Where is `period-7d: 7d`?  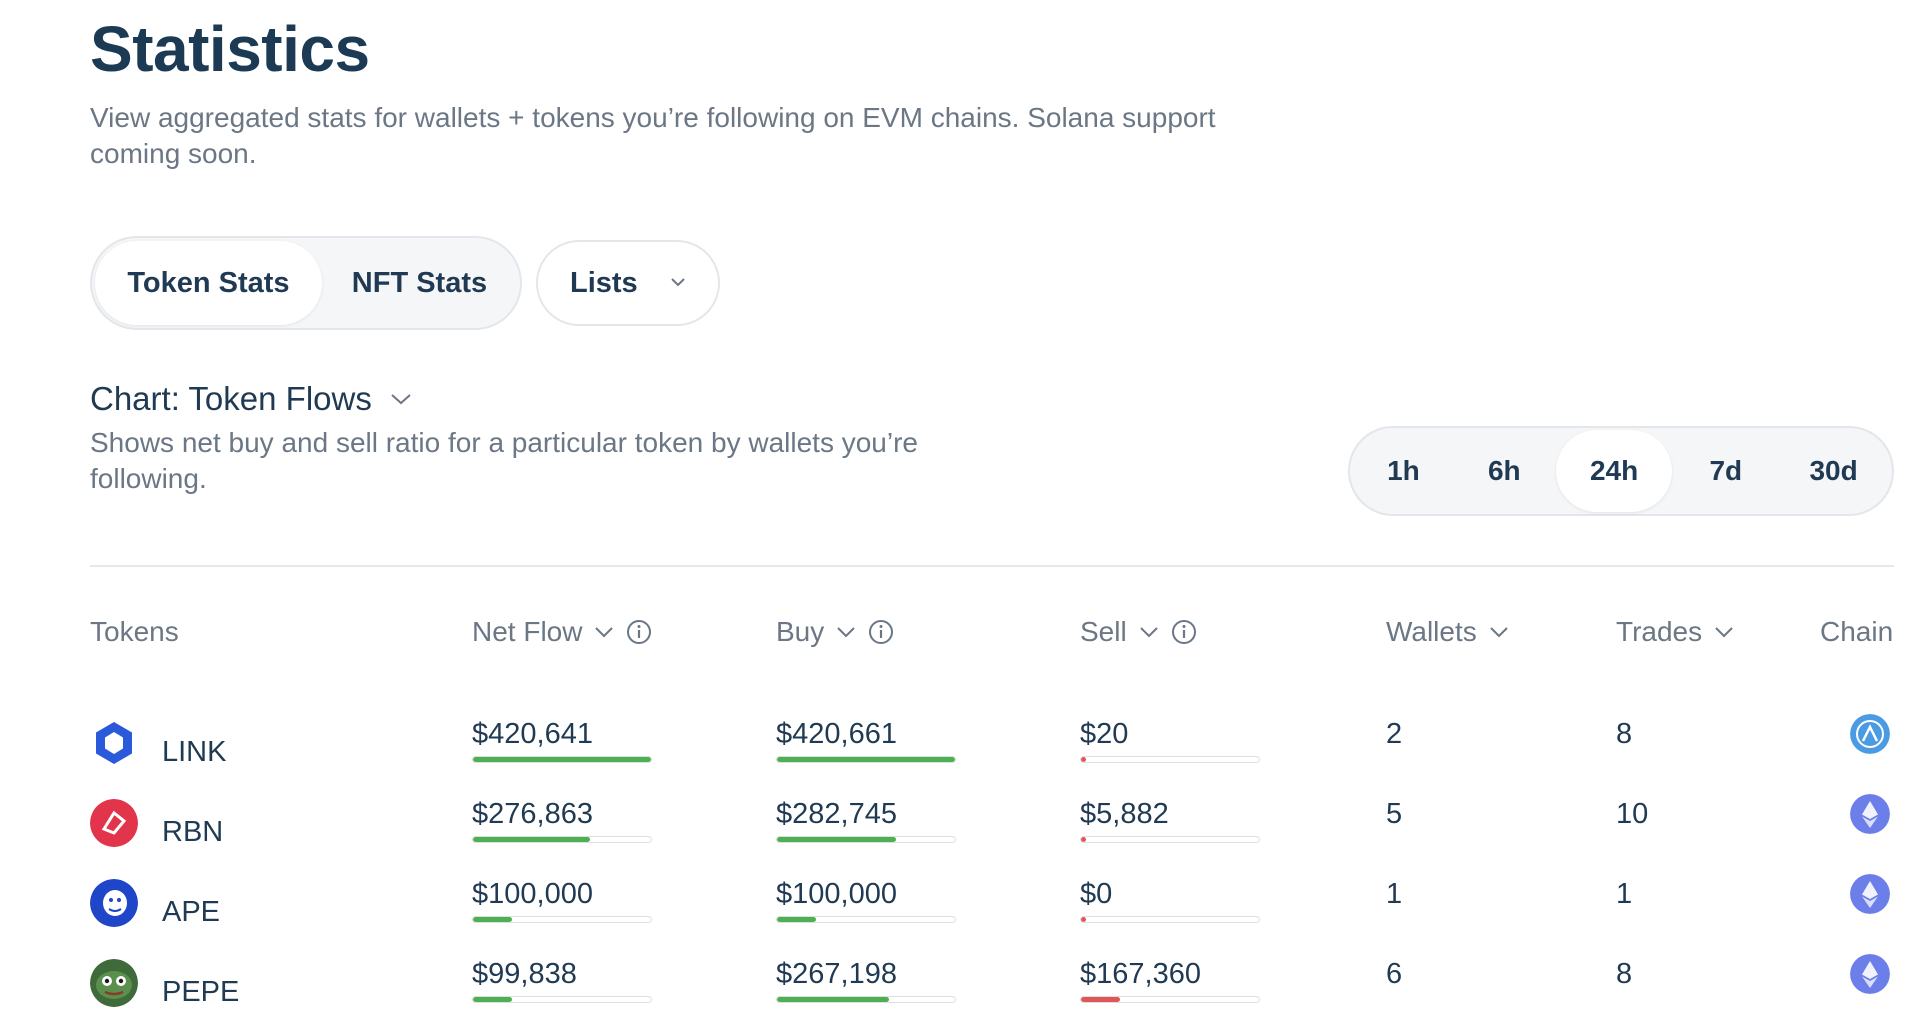 period-7d: 7d is located at coordinates (1725, 471).